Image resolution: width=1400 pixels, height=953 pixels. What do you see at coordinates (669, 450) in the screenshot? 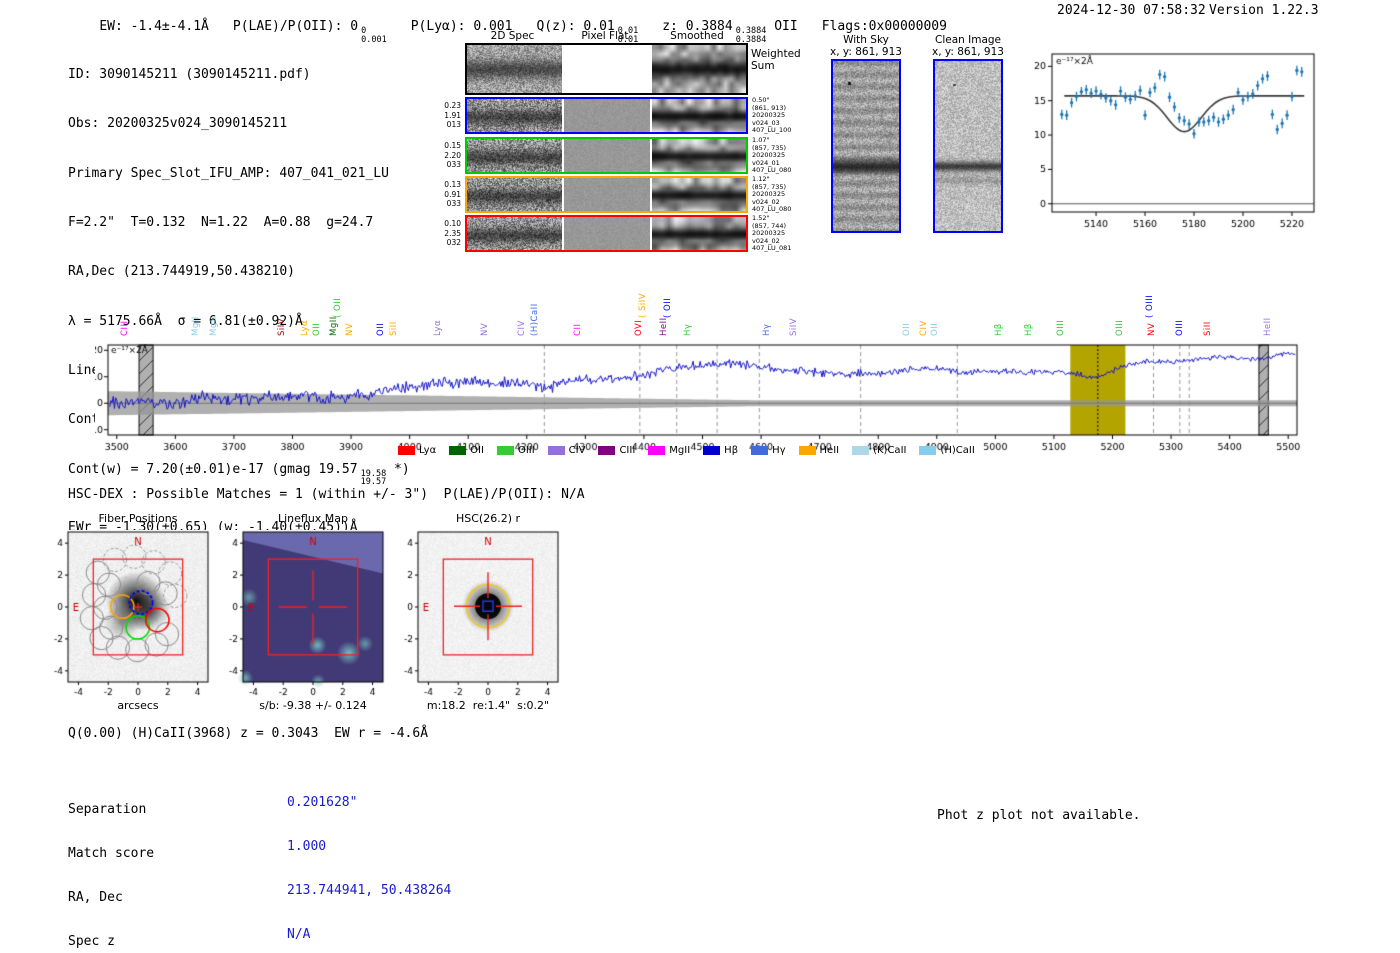
I see `legend-item-MgII: MgII` at bounding box center [669, 450].